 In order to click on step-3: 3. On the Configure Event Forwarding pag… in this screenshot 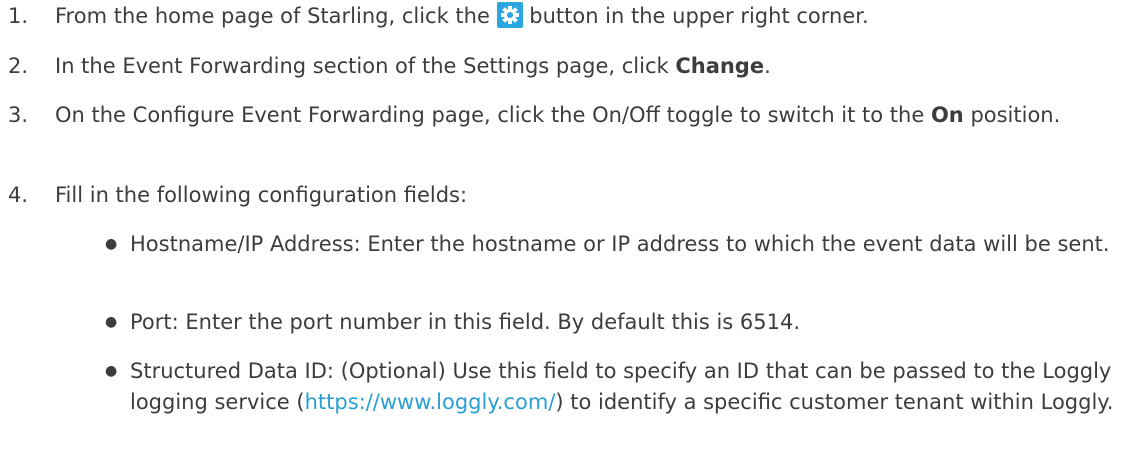, I will do `click(570, 115)`.